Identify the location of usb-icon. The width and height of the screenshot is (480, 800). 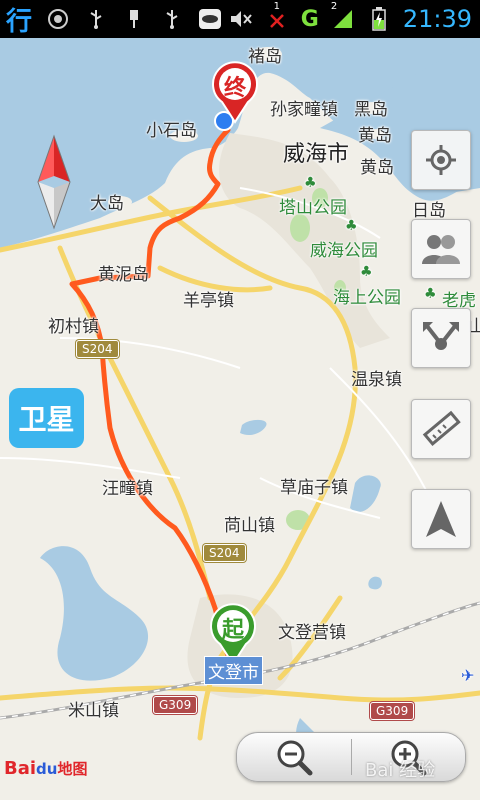
(96, 19).